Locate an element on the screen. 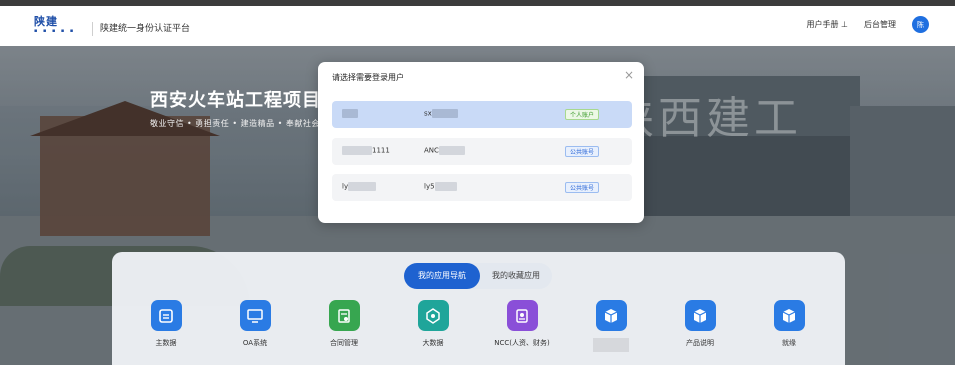 The height and width of the screenshot is (365, 955). app-tile: OA系统 is located at coordinates (255, 324).